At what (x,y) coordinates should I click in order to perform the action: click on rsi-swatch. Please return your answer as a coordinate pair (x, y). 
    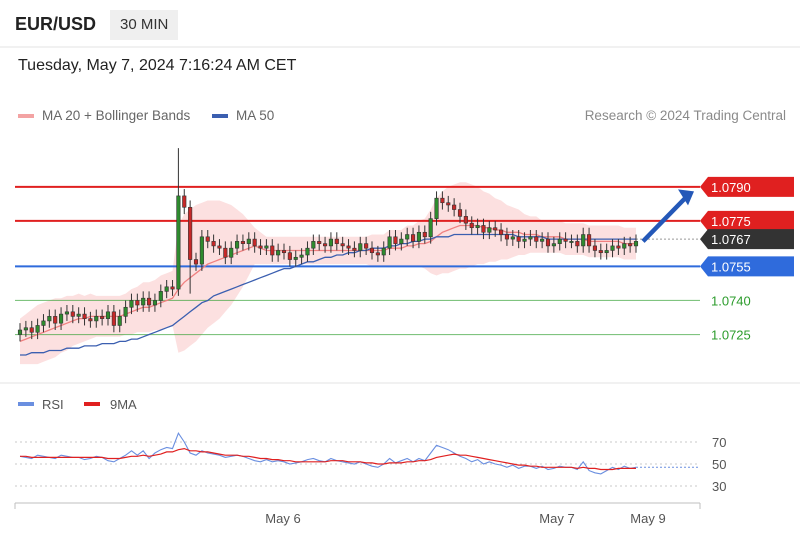
    Looking at the image, I should click on (26, 404).